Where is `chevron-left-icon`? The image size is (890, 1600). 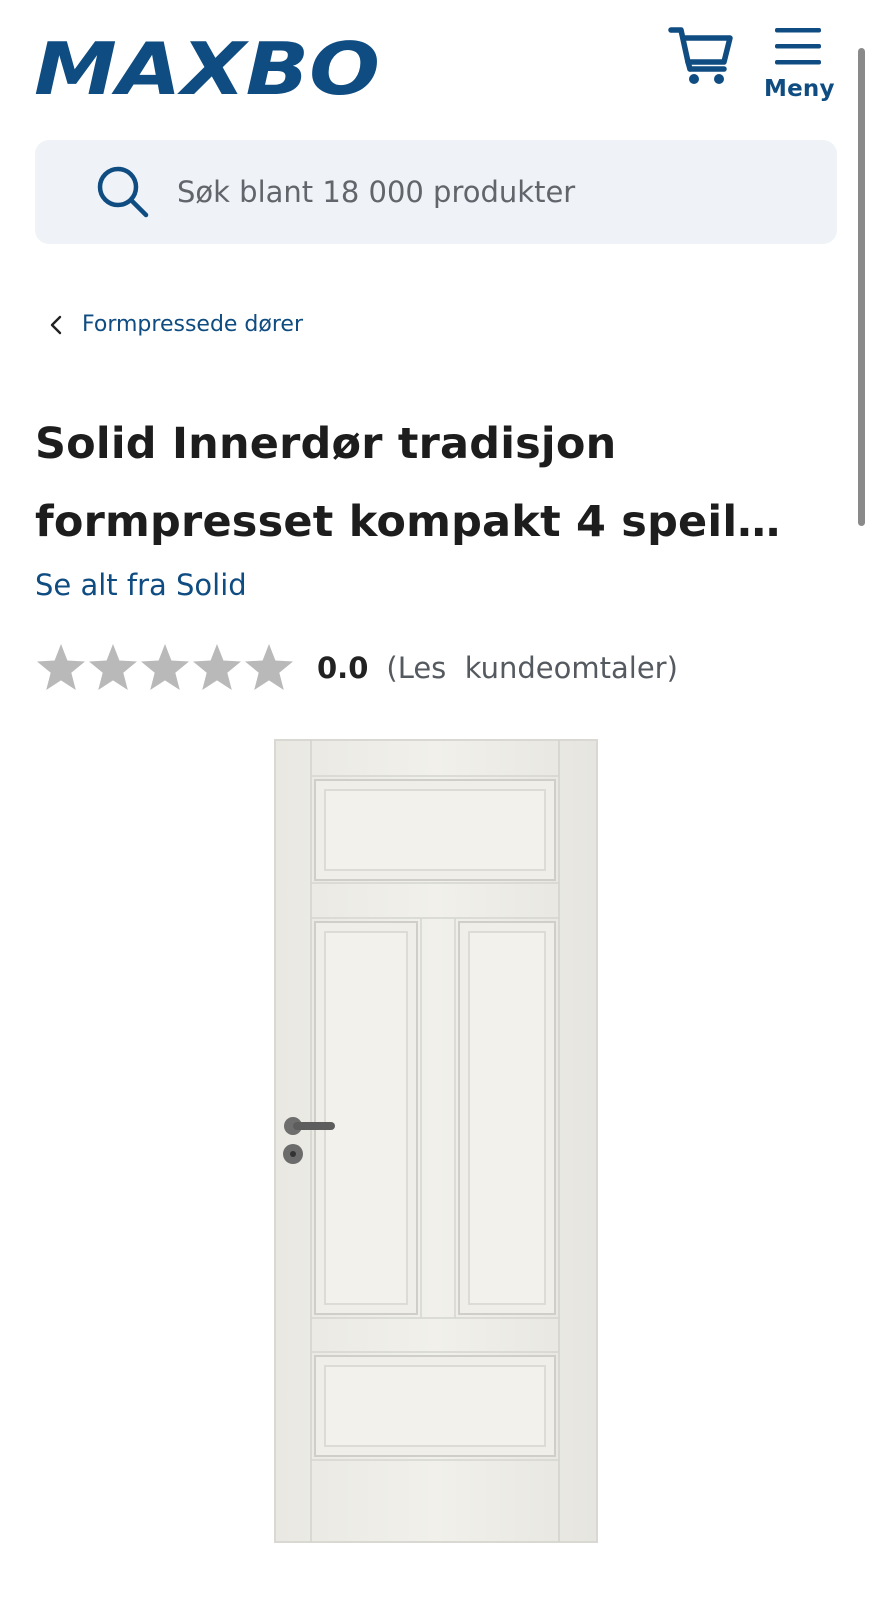 chevron-left-icon is located at coordinates (56, 324).